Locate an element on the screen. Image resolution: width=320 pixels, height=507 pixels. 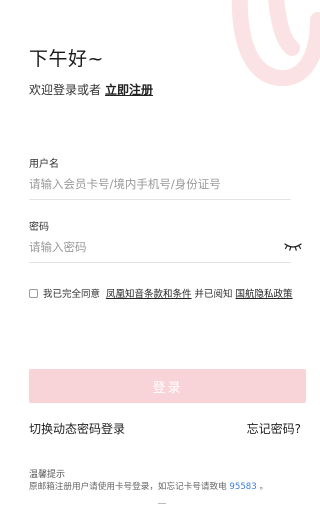
tips-end: 。 is located at coordinates (264, 487).